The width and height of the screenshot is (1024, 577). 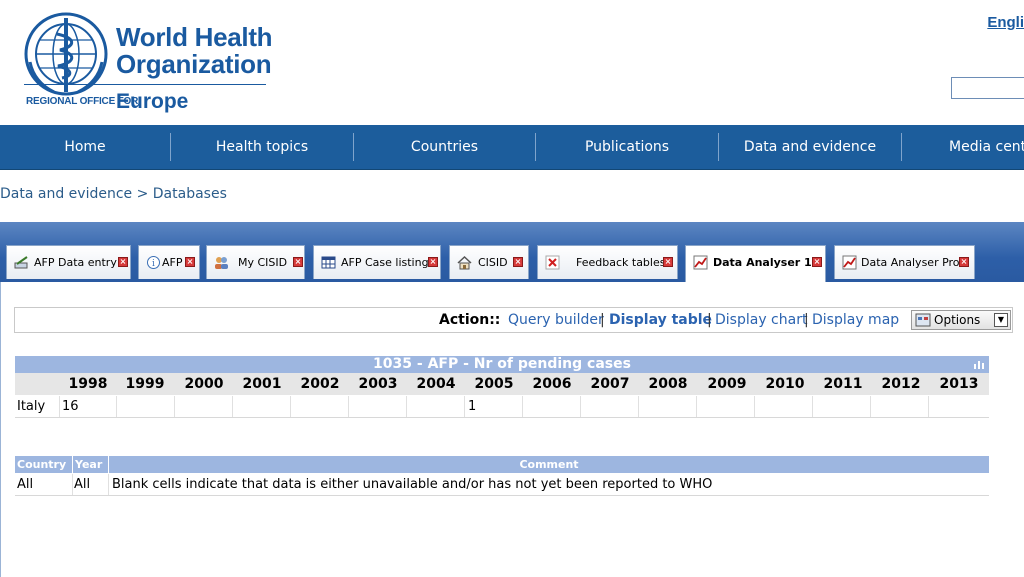 I want to click on year-header: 2002, so click(x=320, y=384).